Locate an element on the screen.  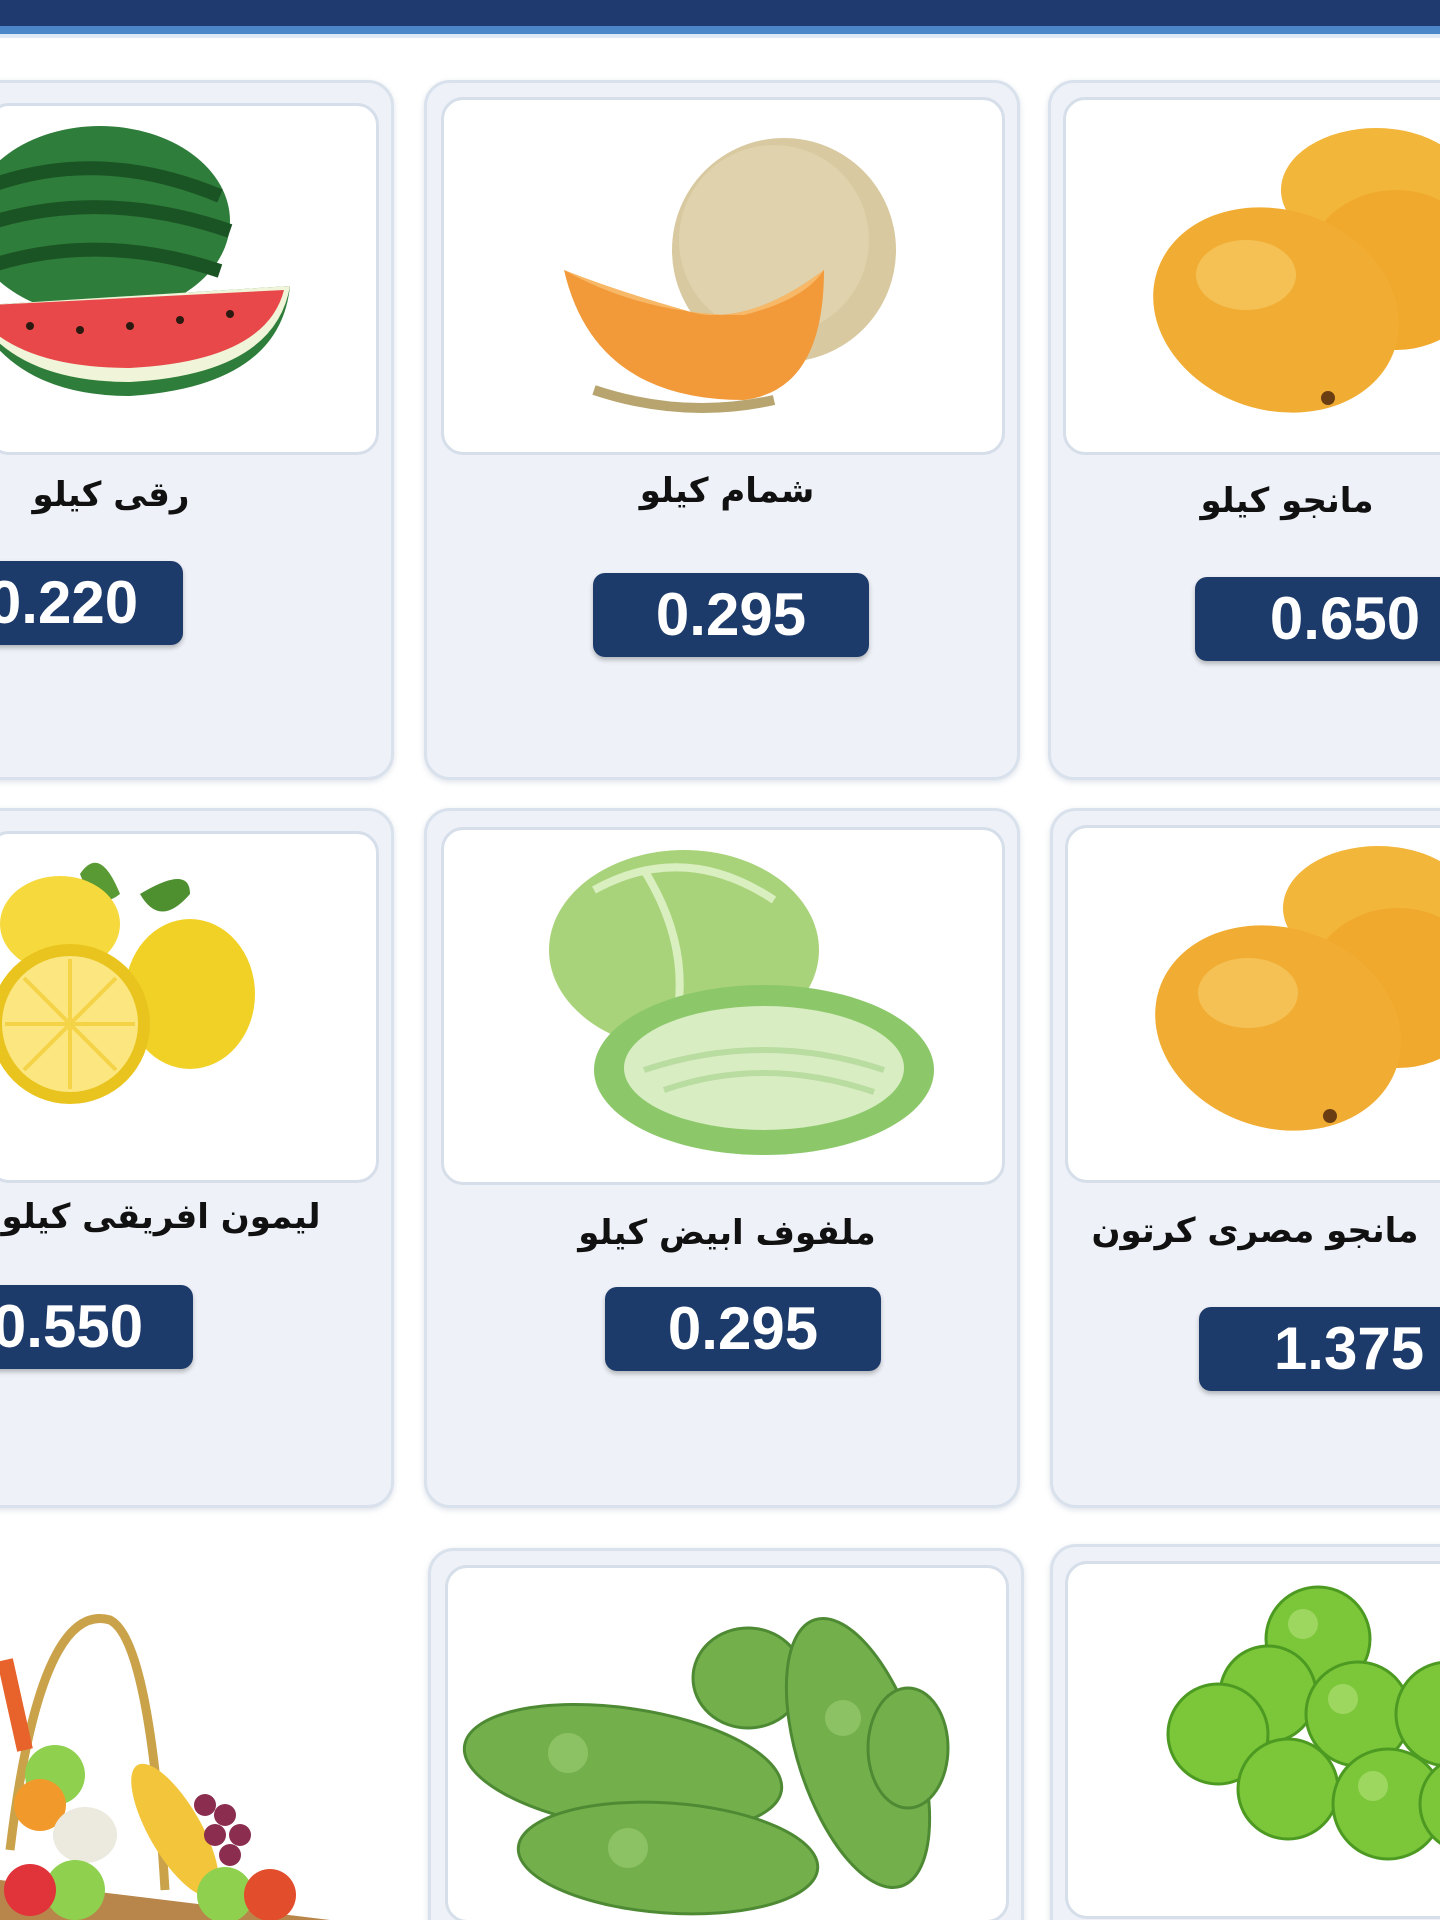
product-card-watermelon: رقى كيلو 0.220 is located at coordinates (197, 430).